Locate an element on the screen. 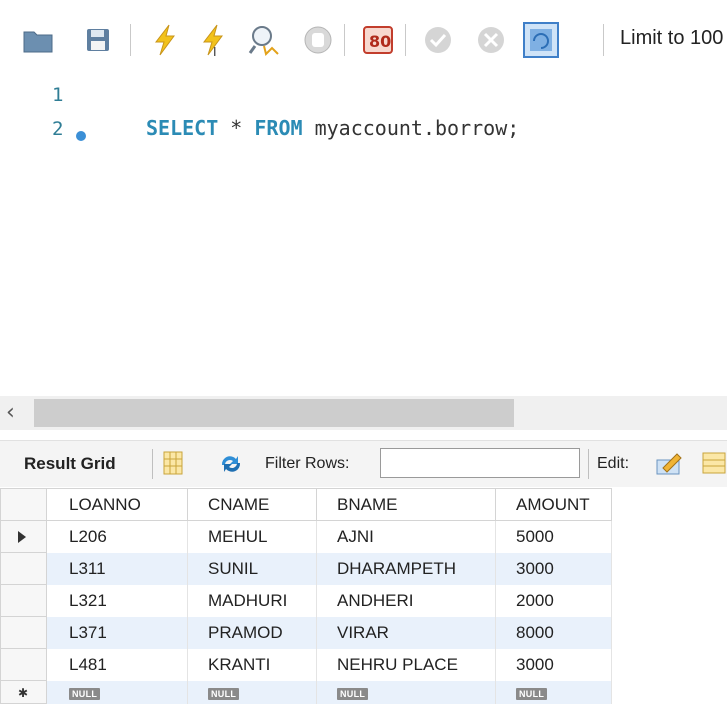  svg-text: 80 is located at coordinates (380, 41).